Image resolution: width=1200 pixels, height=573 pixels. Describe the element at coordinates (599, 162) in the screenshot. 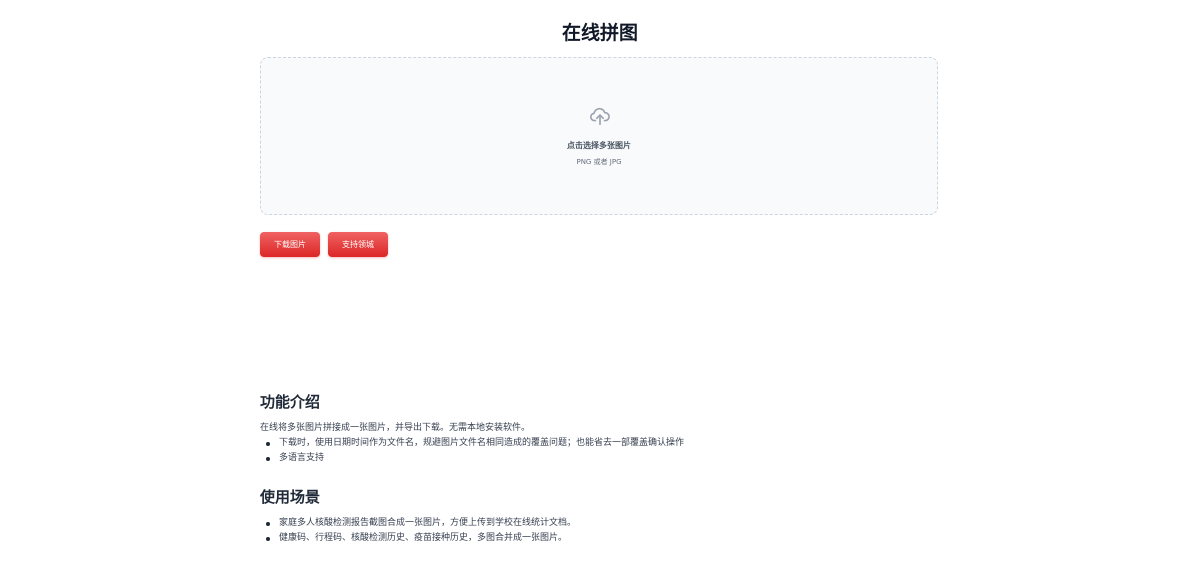

I see `upload-format-hint: PNG 或者 JPG` at that location.